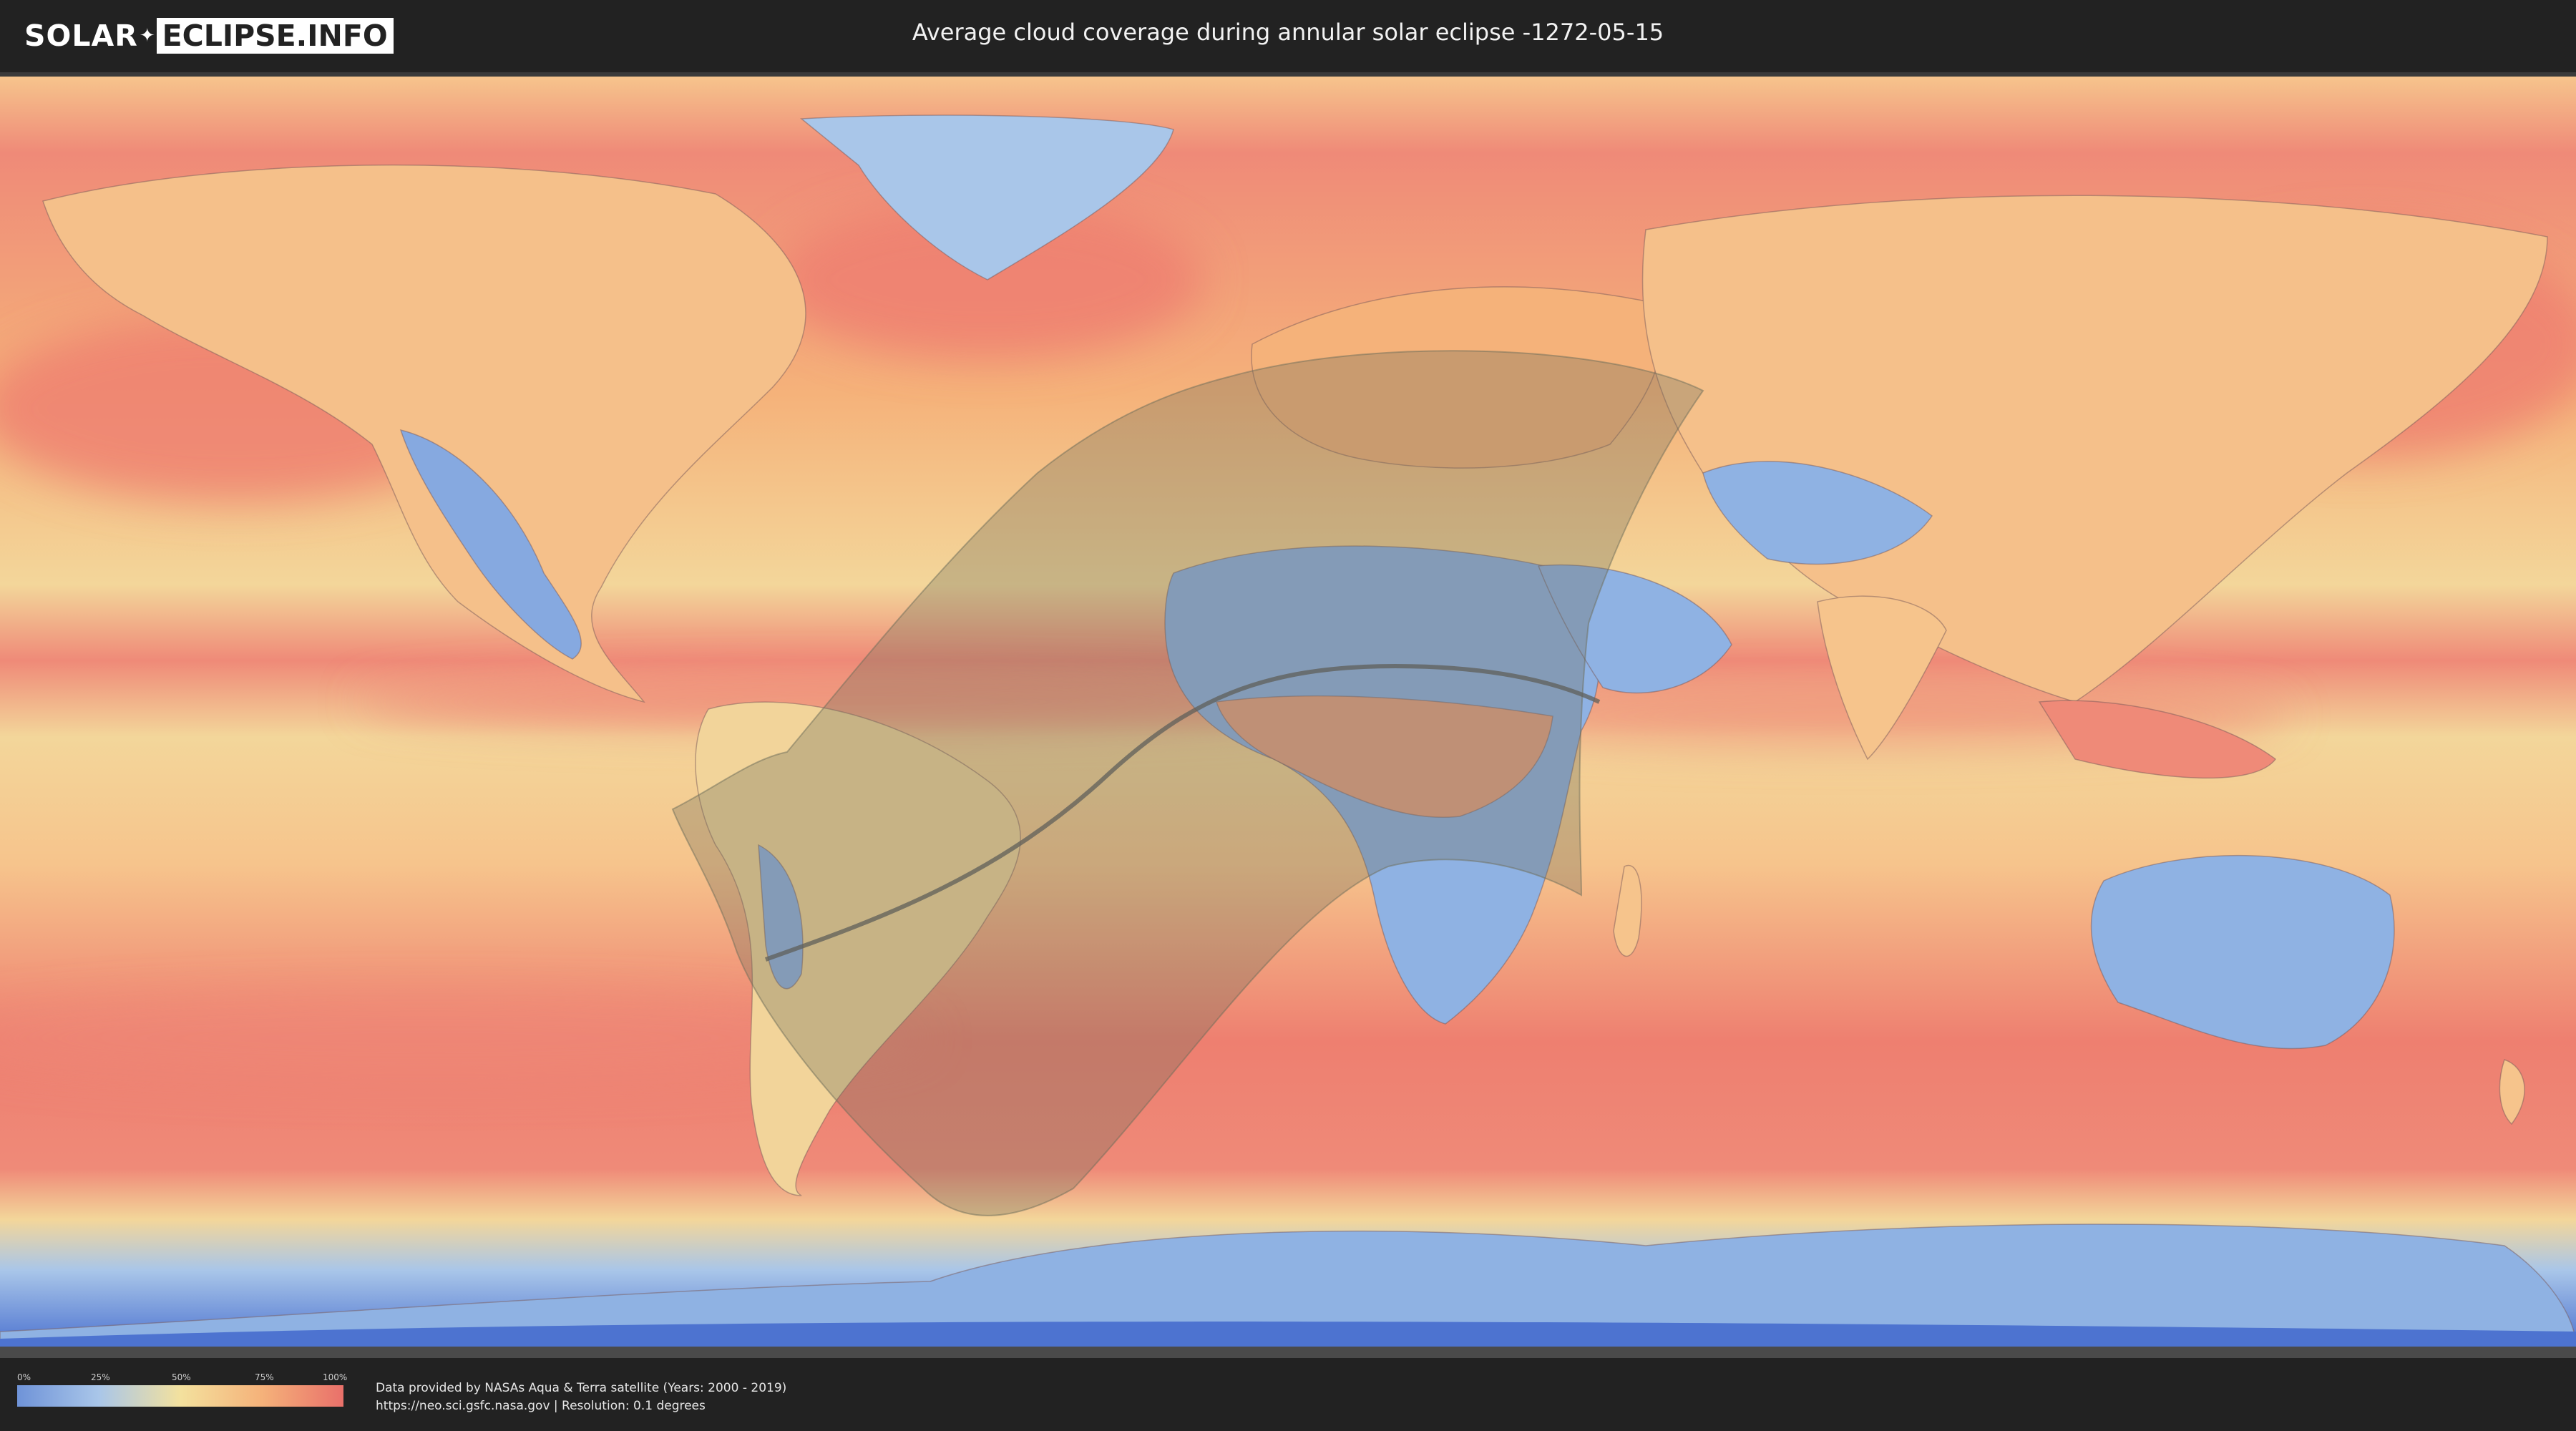 The image size is (2576, 1431). What do you see at coordinates (264, 1377) in the screenshot?
I see `legend-tick-75: 75%` at bounding box center [264, 1377].